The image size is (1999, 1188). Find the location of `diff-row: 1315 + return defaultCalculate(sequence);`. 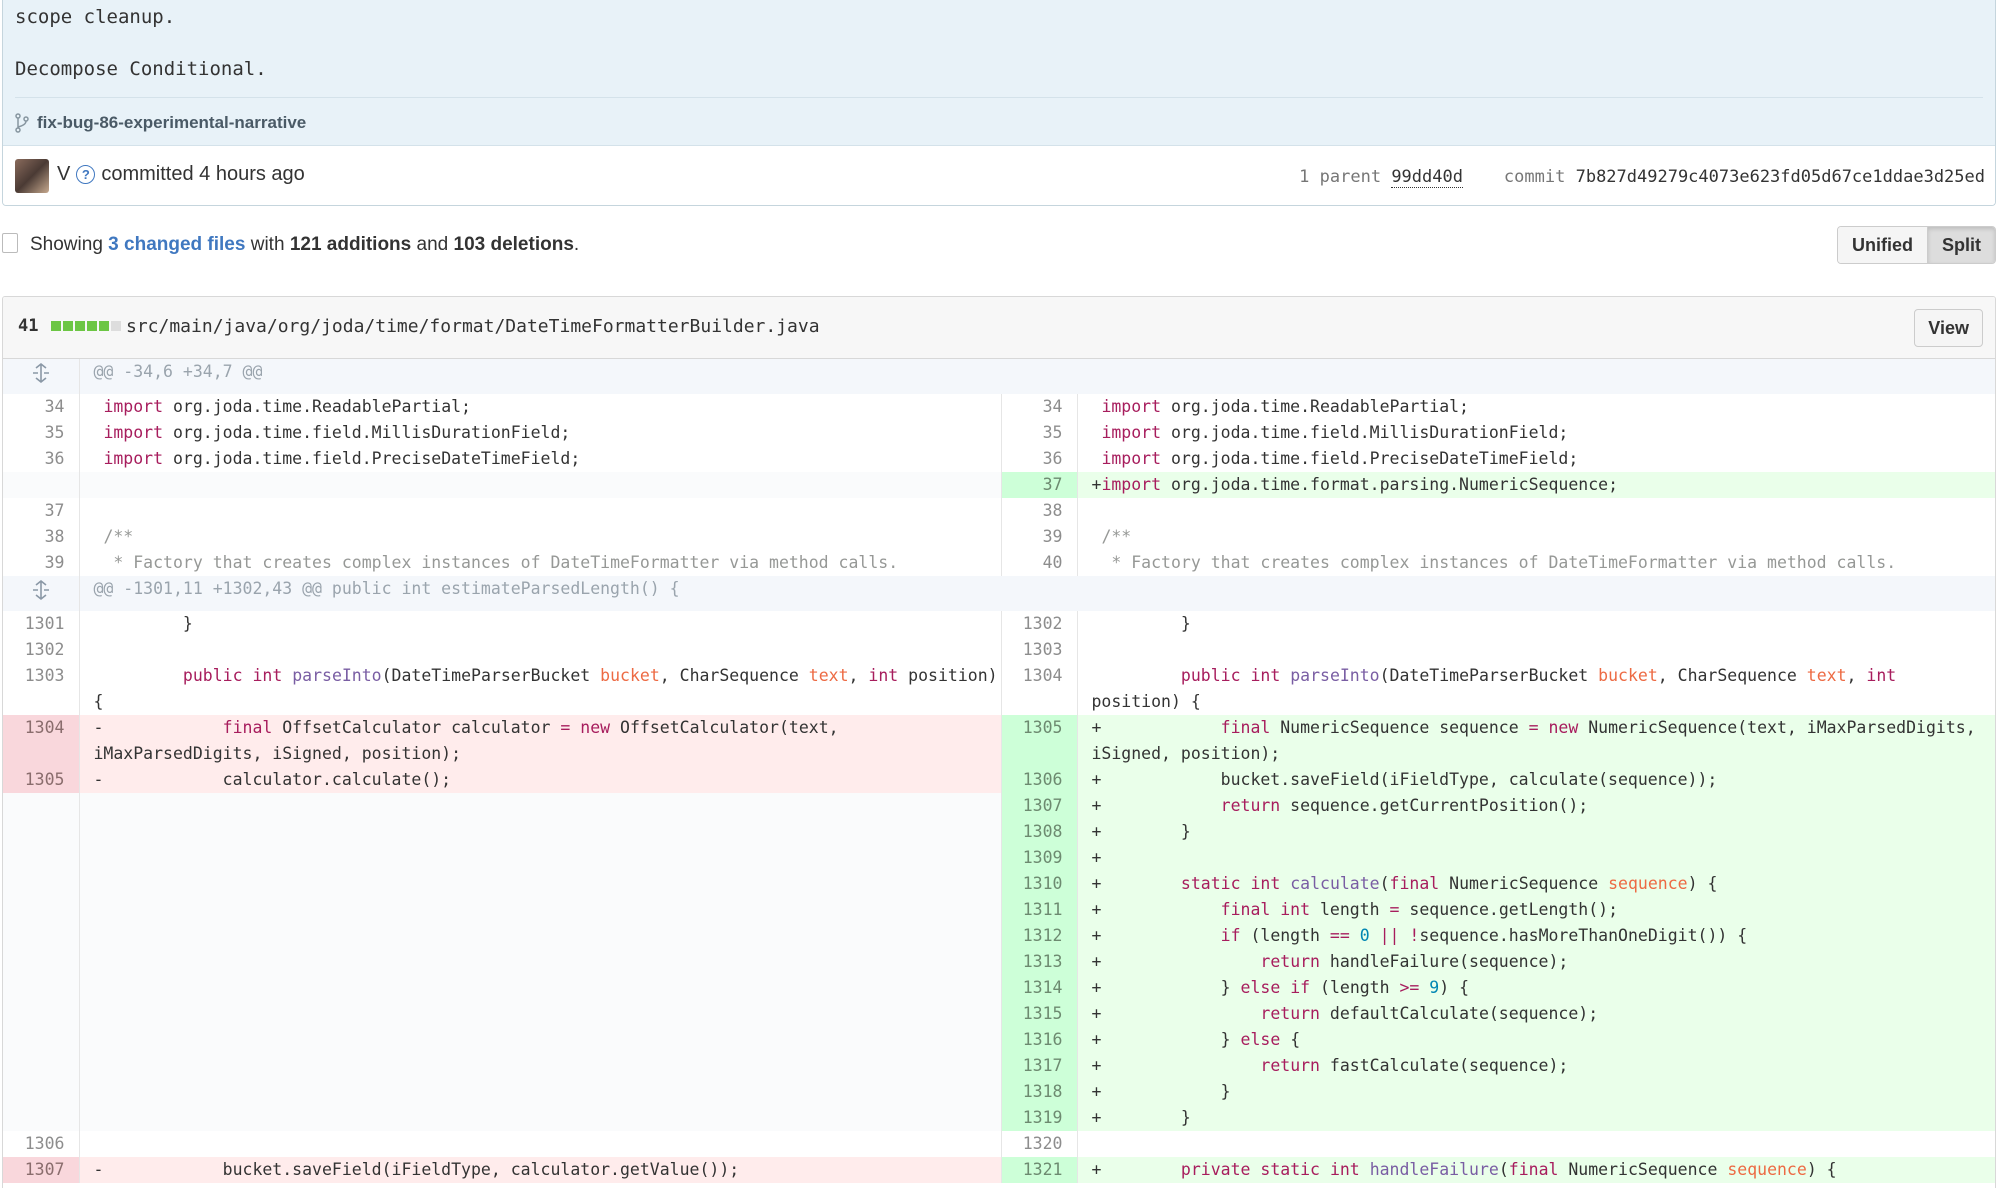

diff-row: 1315 + return defaultCalculate(sequence); is located at coordinates (999, 1014).